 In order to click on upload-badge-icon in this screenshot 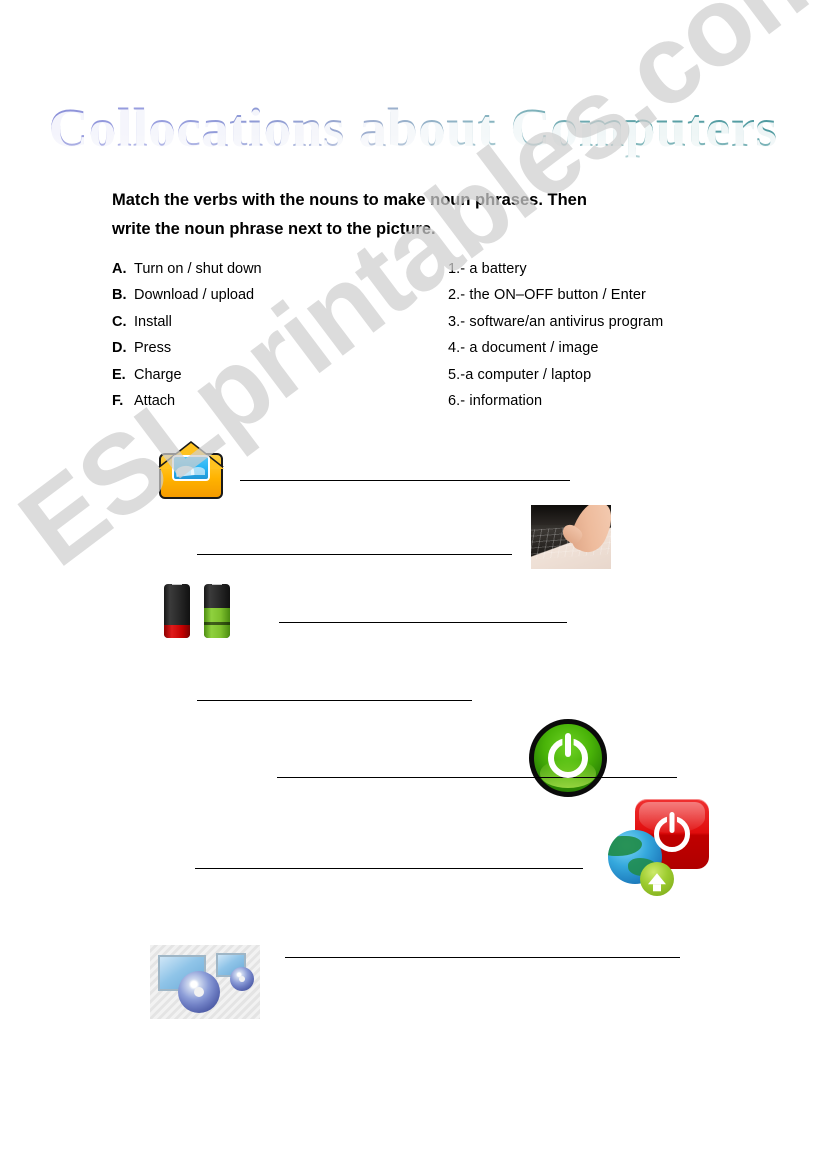, I will do `click(657, 879)`.